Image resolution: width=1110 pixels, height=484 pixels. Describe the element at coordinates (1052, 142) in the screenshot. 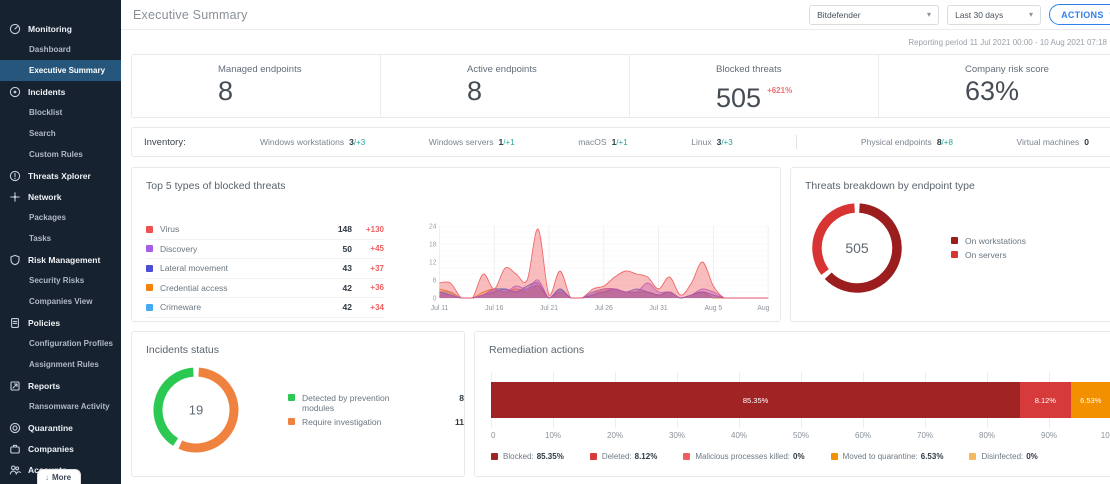

I see `inventory-item-virtual-machines: Virtual machines 0` at that location.